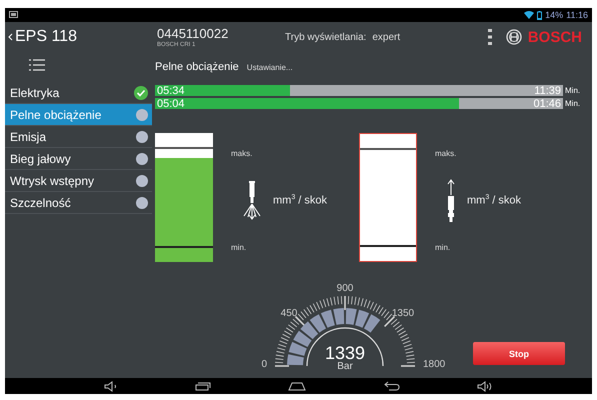 The height and width of the screenshot is (400, 597). What do you see at coordinates (78, 181) in the screenshot?
I see `sidebar-item: Wtrysk wstępny` at bounding box center [78, 181].